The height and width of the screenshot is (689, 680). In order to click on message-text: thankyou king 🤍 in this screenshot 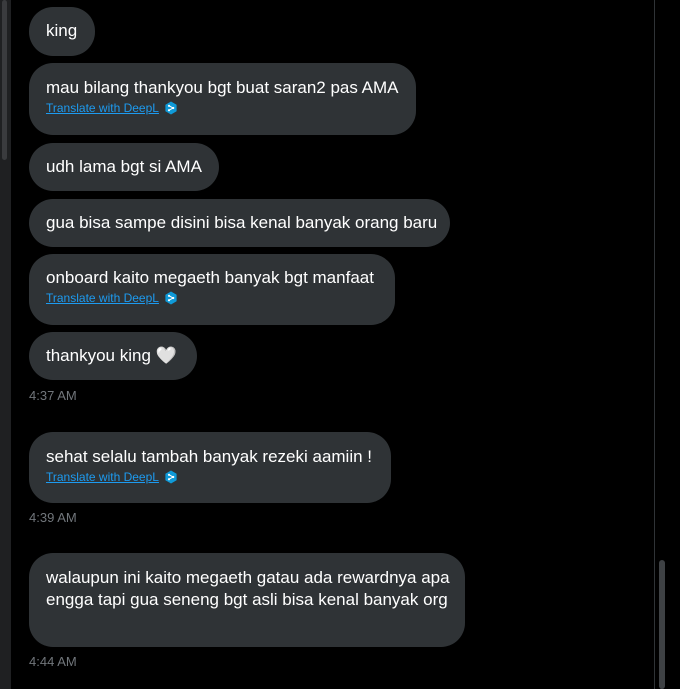, I will do `click(111, 355)`.